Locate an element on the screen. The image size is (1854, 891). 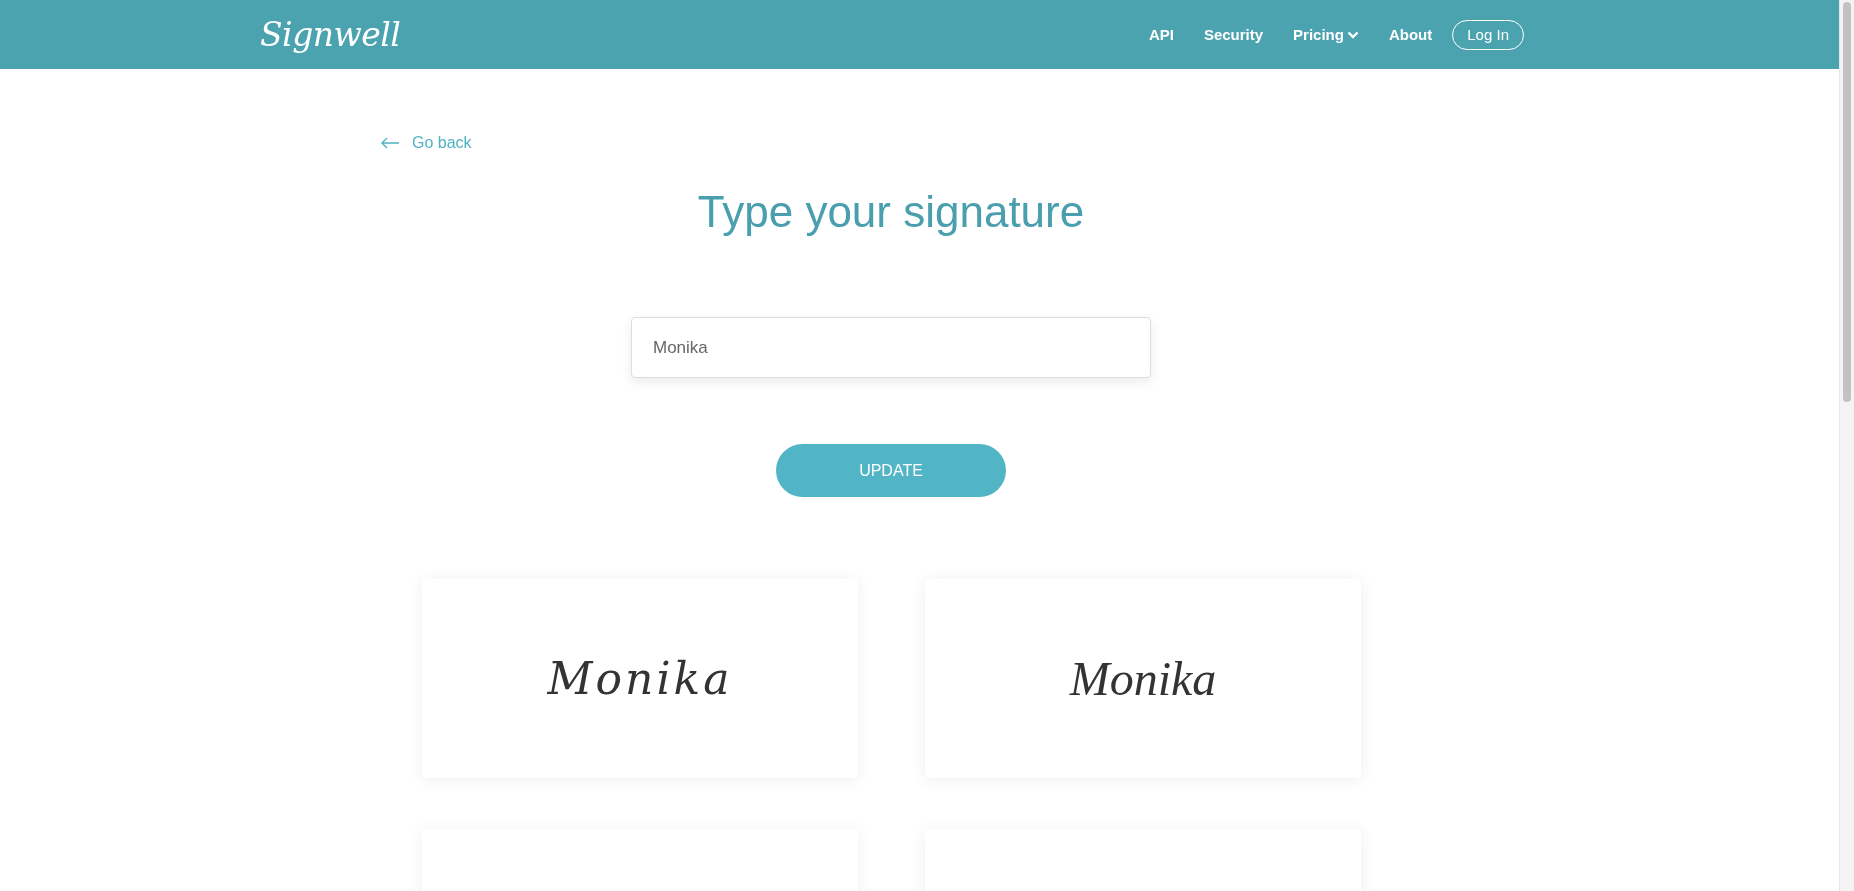
name-input: Monika is located at coordinates (891, 347).